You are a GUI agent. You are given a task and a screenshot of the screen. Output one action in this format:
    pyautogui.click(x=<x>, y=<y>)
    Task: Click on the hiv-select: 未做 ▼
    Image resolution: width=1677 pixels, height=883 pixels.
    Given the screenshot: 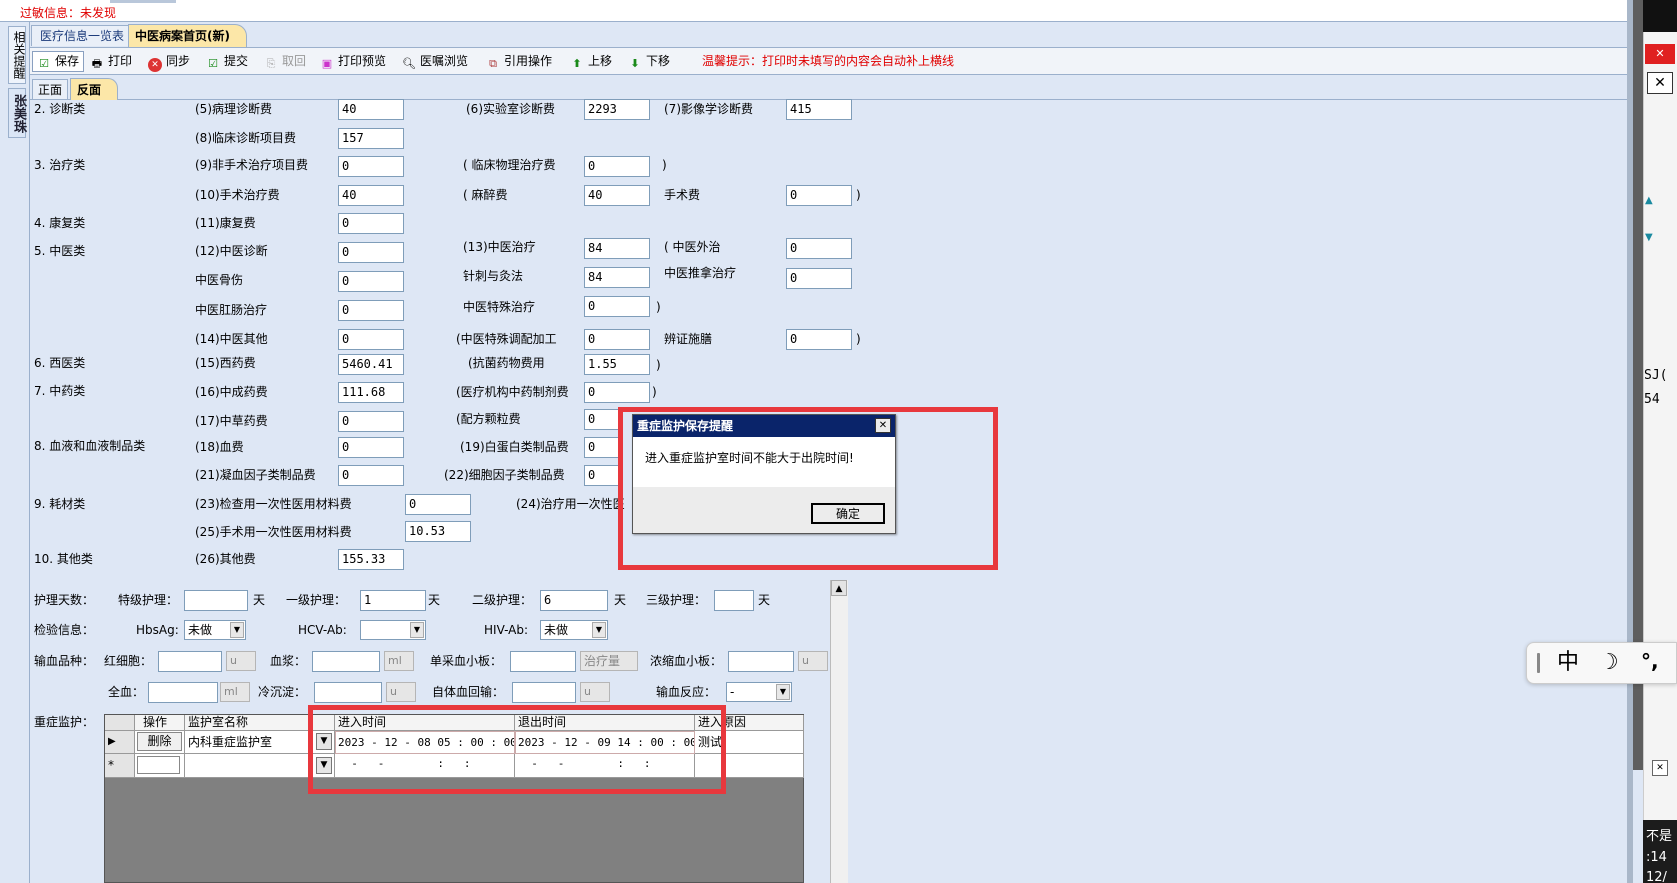 What is the action you would take?
    pyautogui.click(x=574, y=630)
    